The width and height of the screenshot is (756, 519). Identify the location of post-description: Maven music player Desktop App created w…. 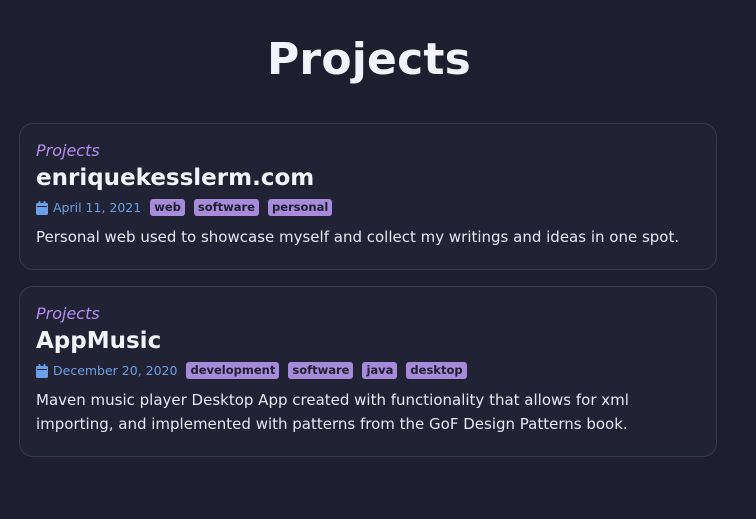
(332, 412).